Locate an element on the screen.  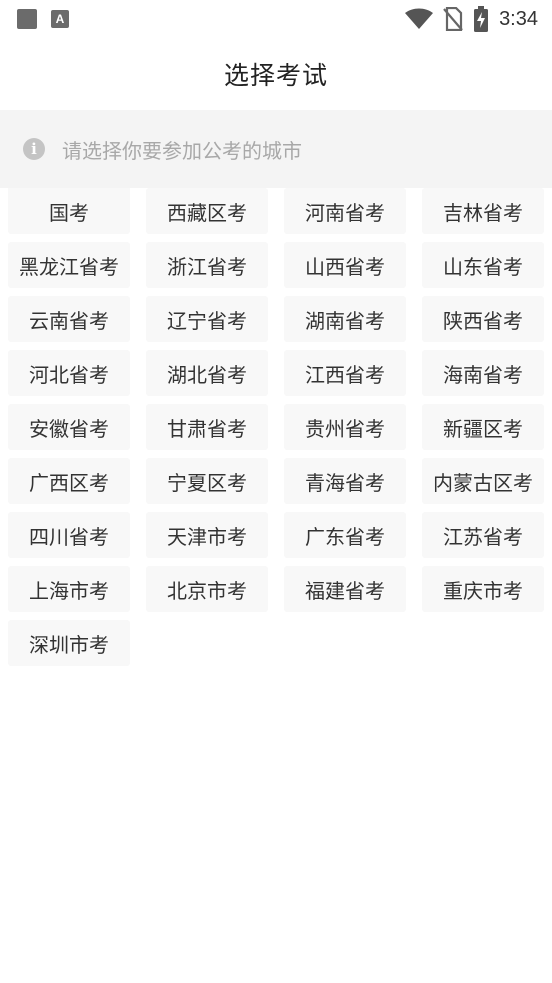
status-time: 3:34 is located at coordinates (518, 18).